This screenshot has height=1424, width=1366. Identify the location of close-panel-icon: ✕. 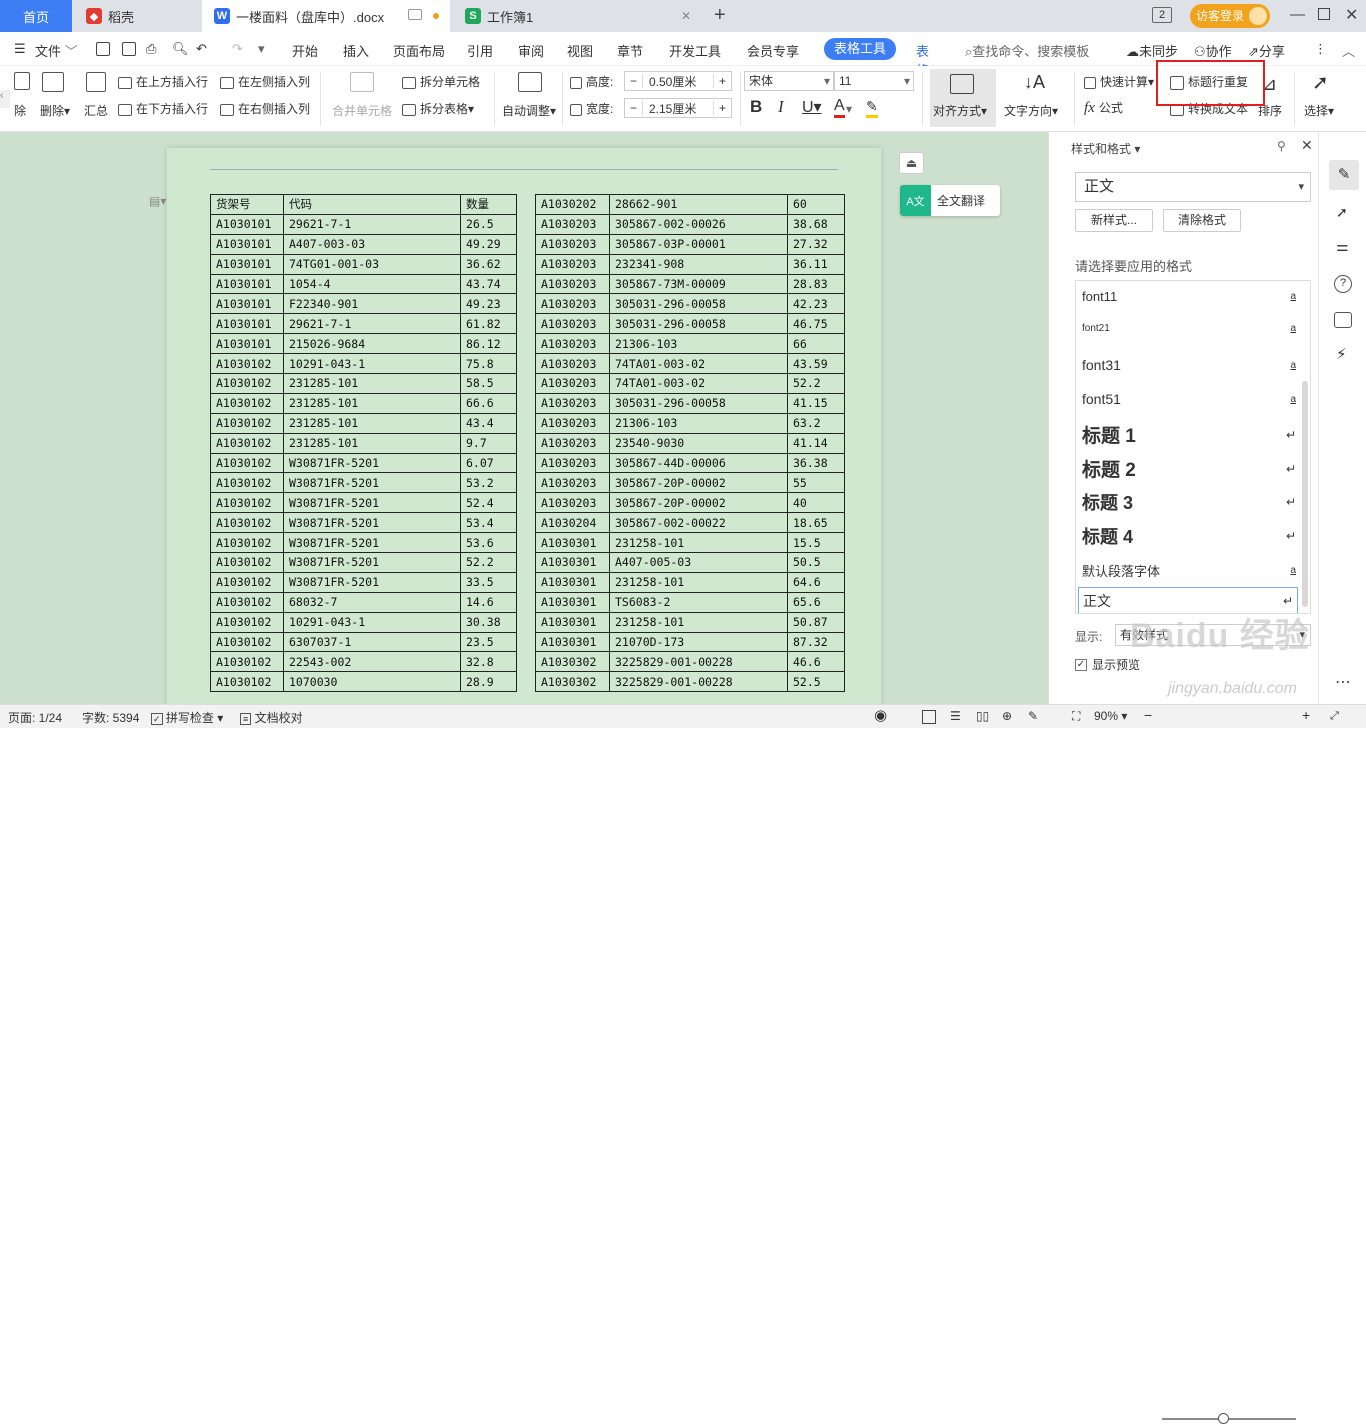
(1307, 145).